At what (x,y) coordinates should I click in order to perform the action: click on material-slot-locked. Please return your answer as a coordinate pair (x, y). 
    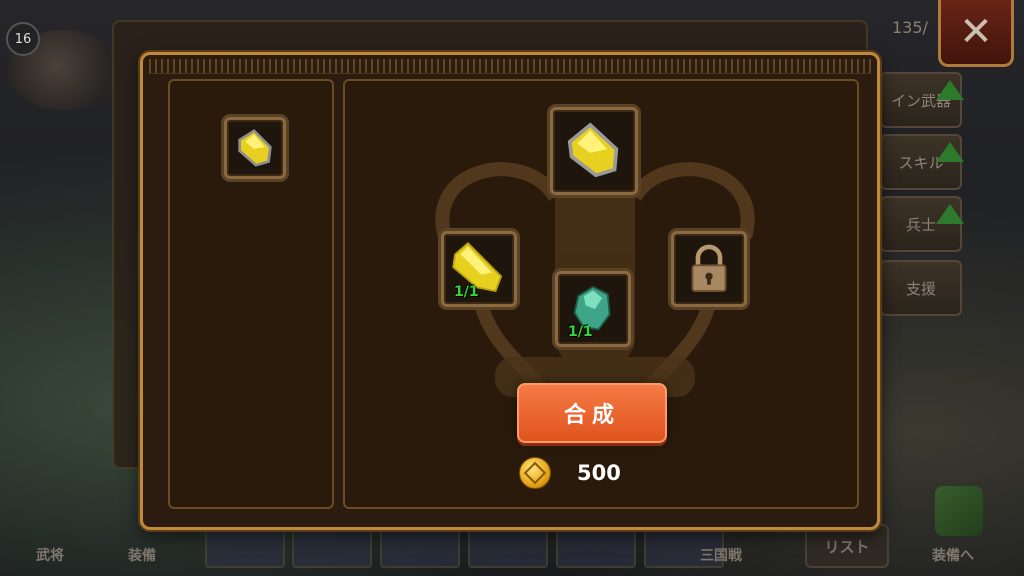
    Looking at the image, I should click on (709, 269).